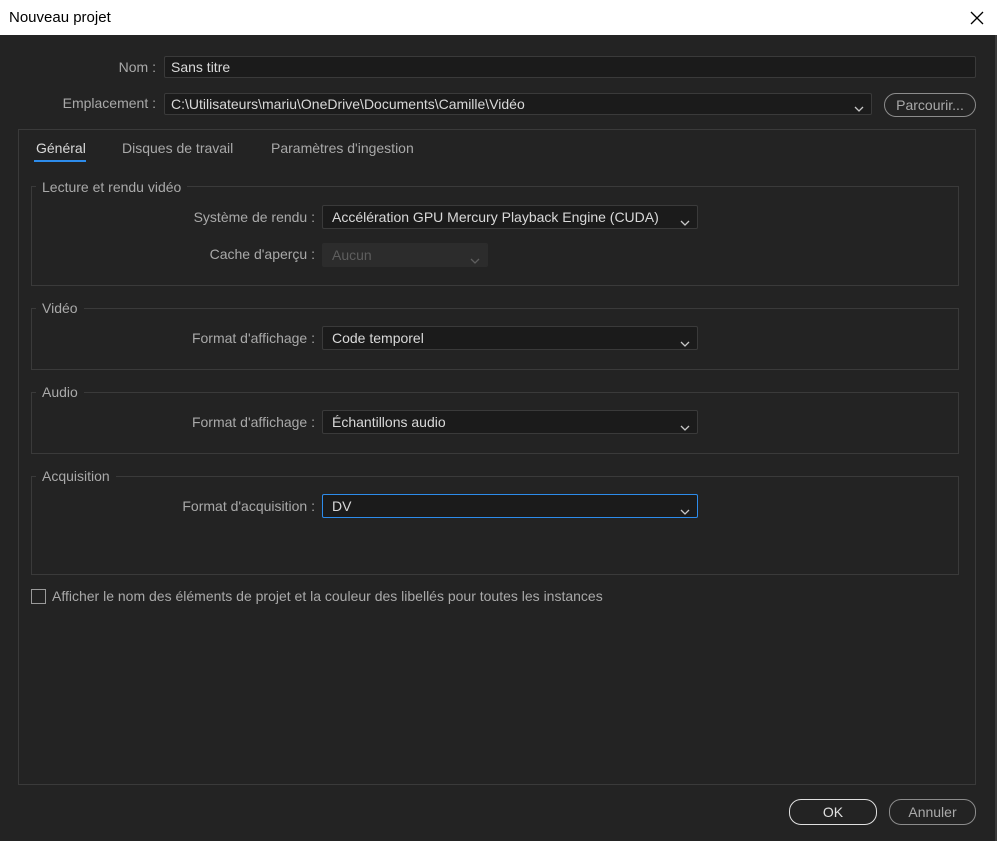  What do you see at coordinates (38, 596) in the screenshot?
I see `show-project-item-names-checkbox` at bounding box center [38, 596].